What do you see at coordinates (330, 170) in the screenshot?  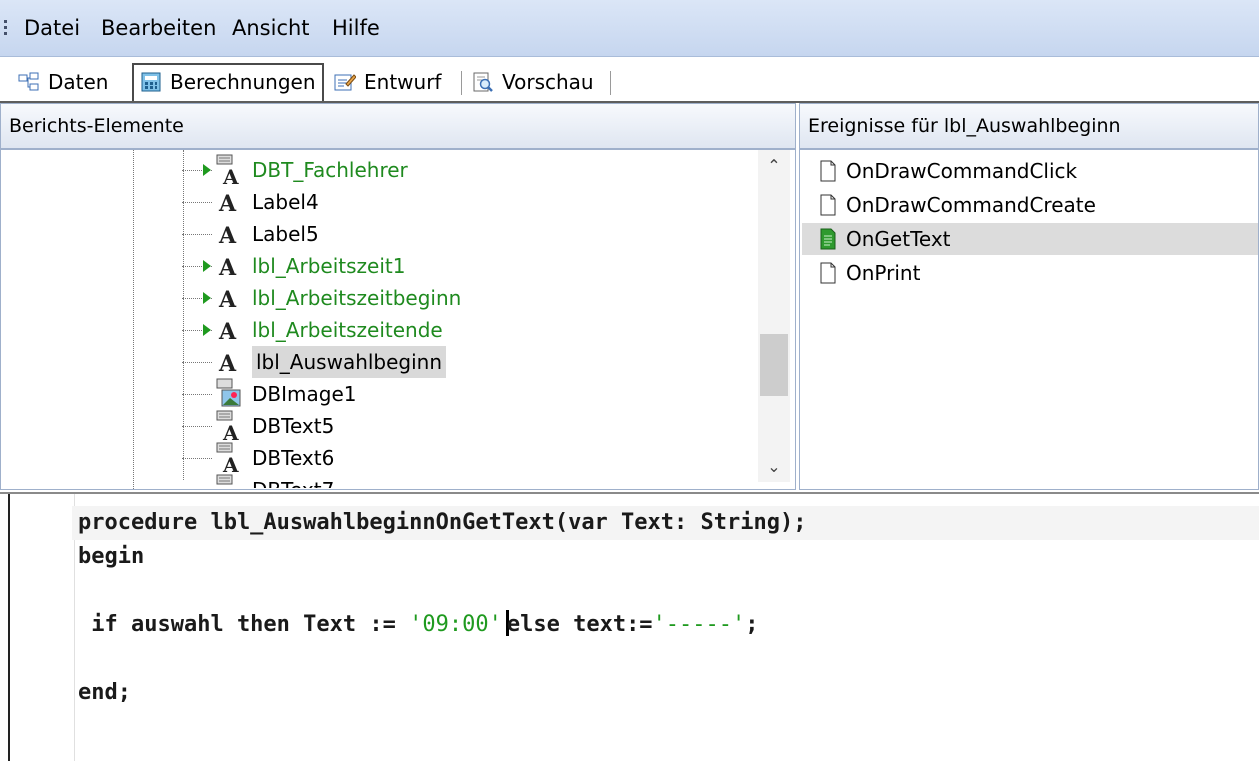 I see `tree-item-label: DBT_Fachlehrer` at bounding box center [330, 170].